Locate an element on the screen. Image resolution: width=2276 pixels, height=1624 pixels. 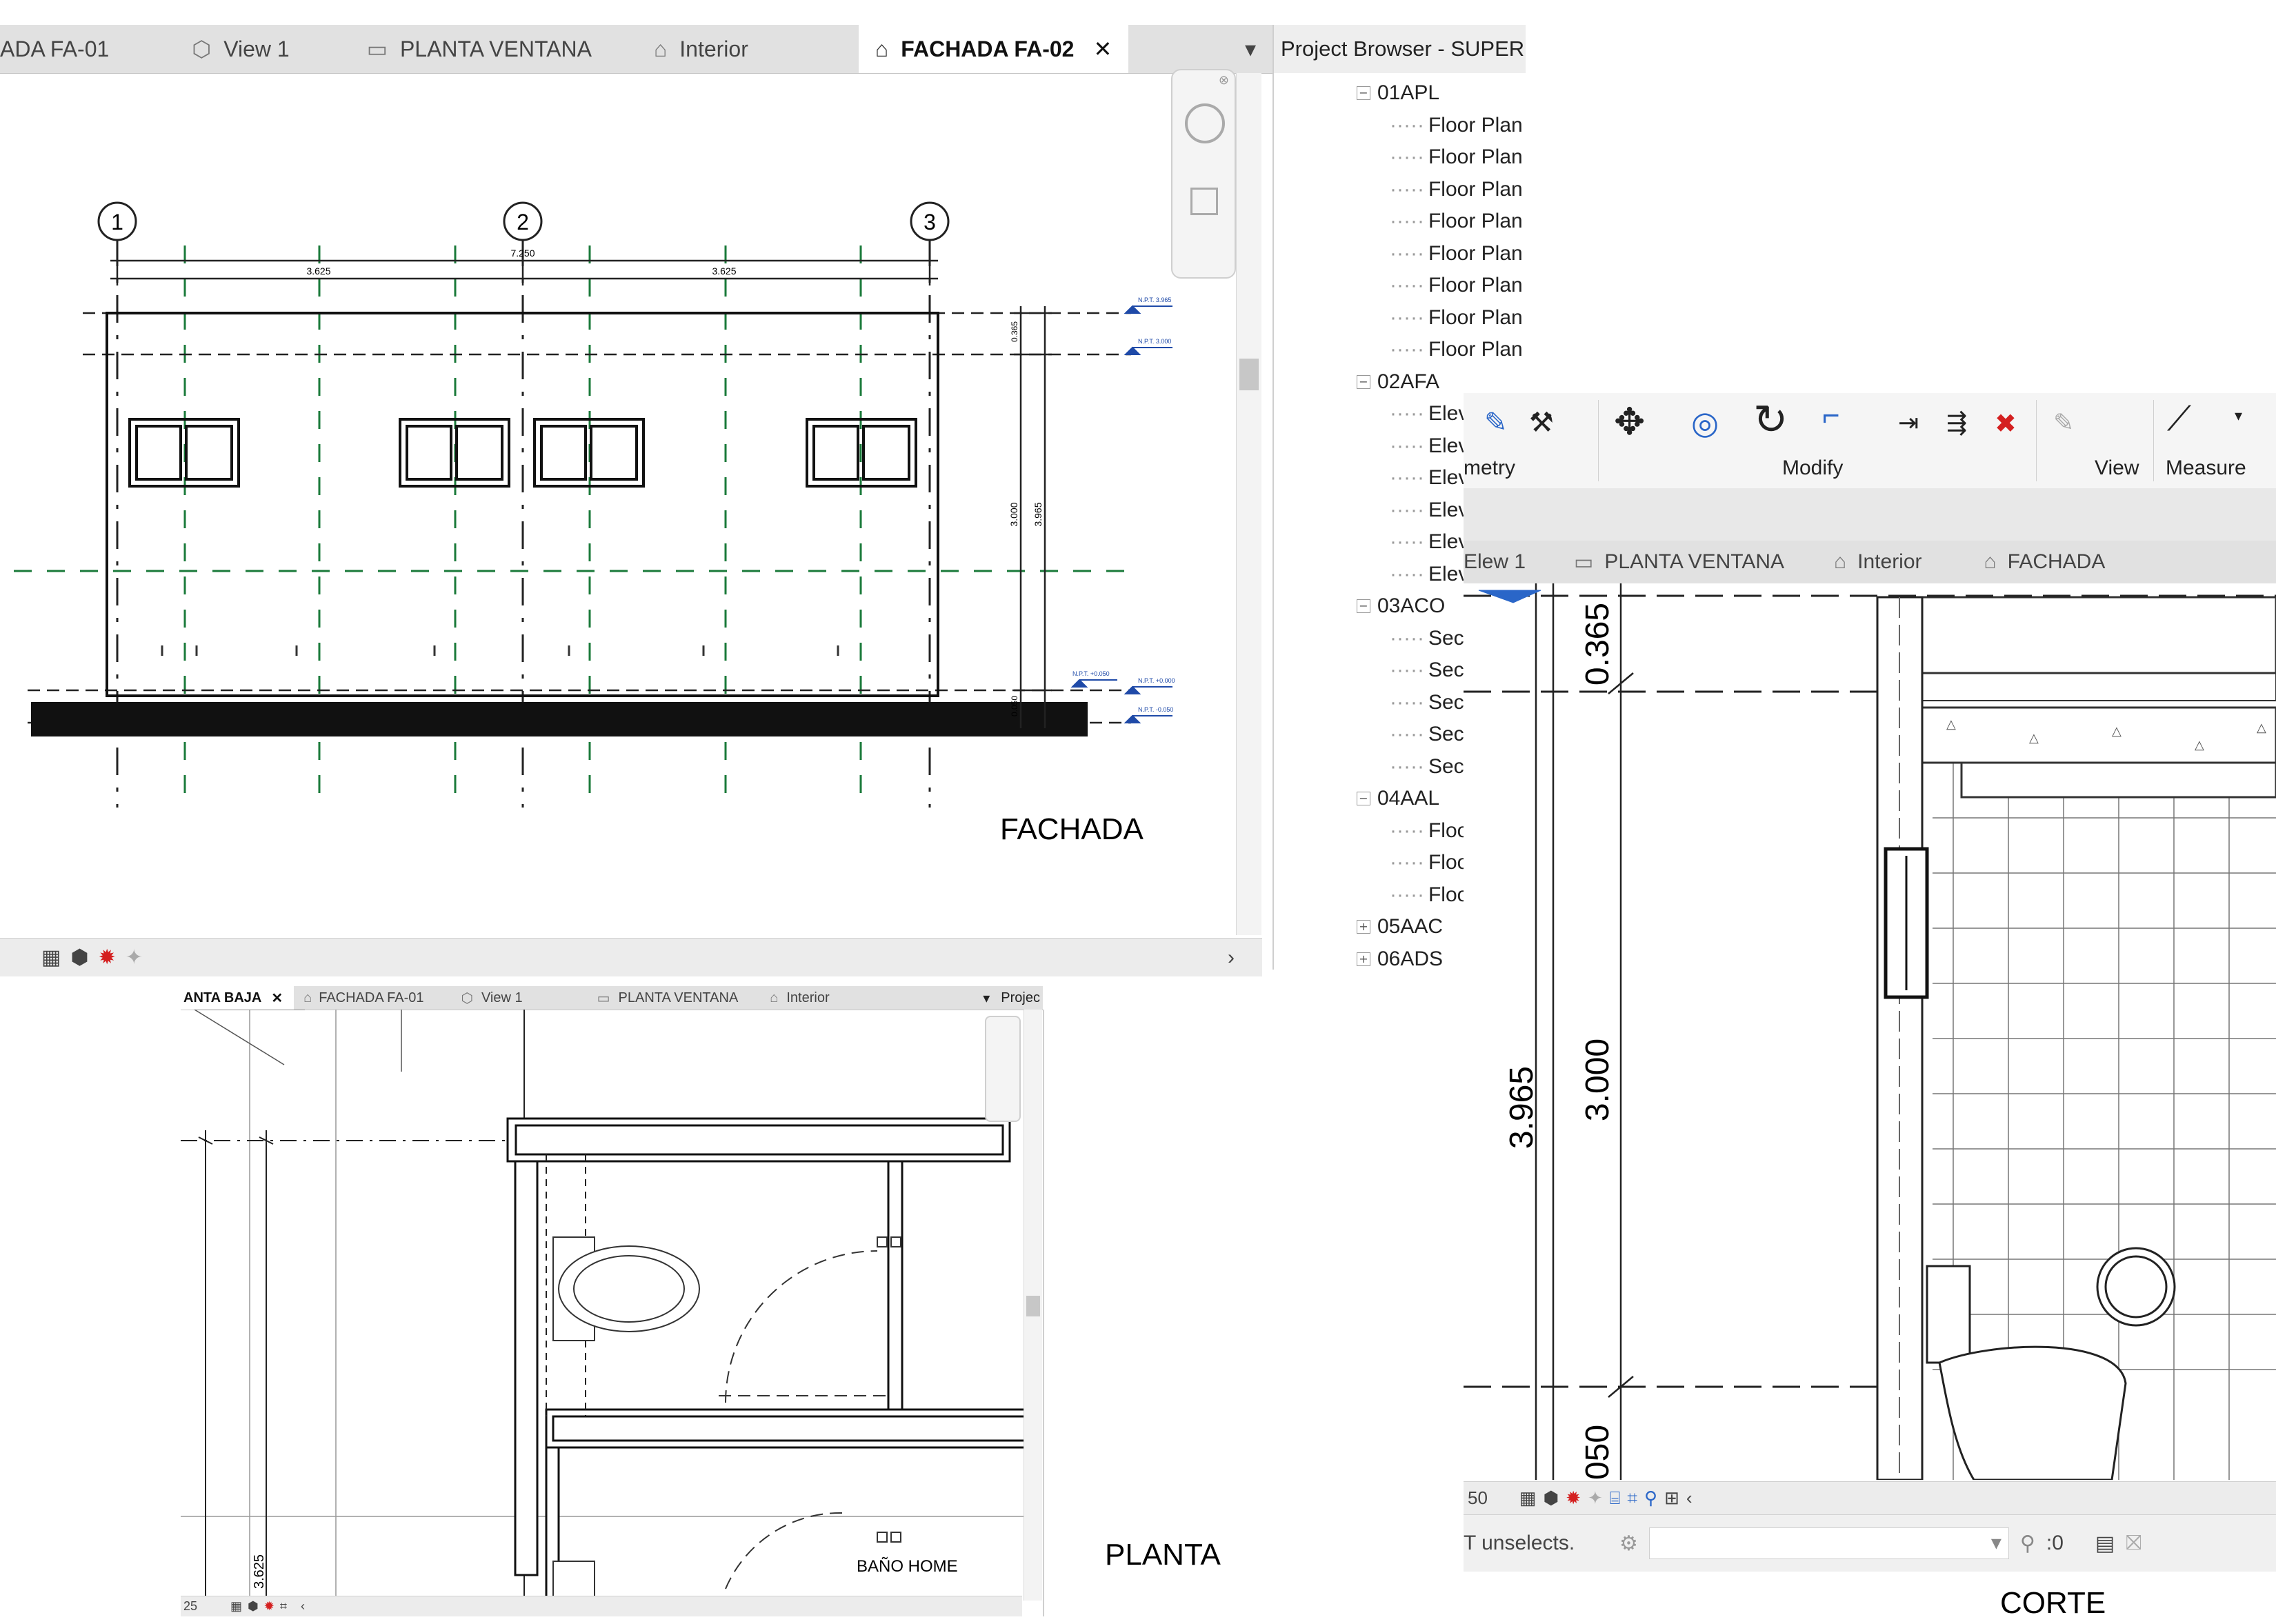
zoom-icon is located at coordinates (1204, 201).